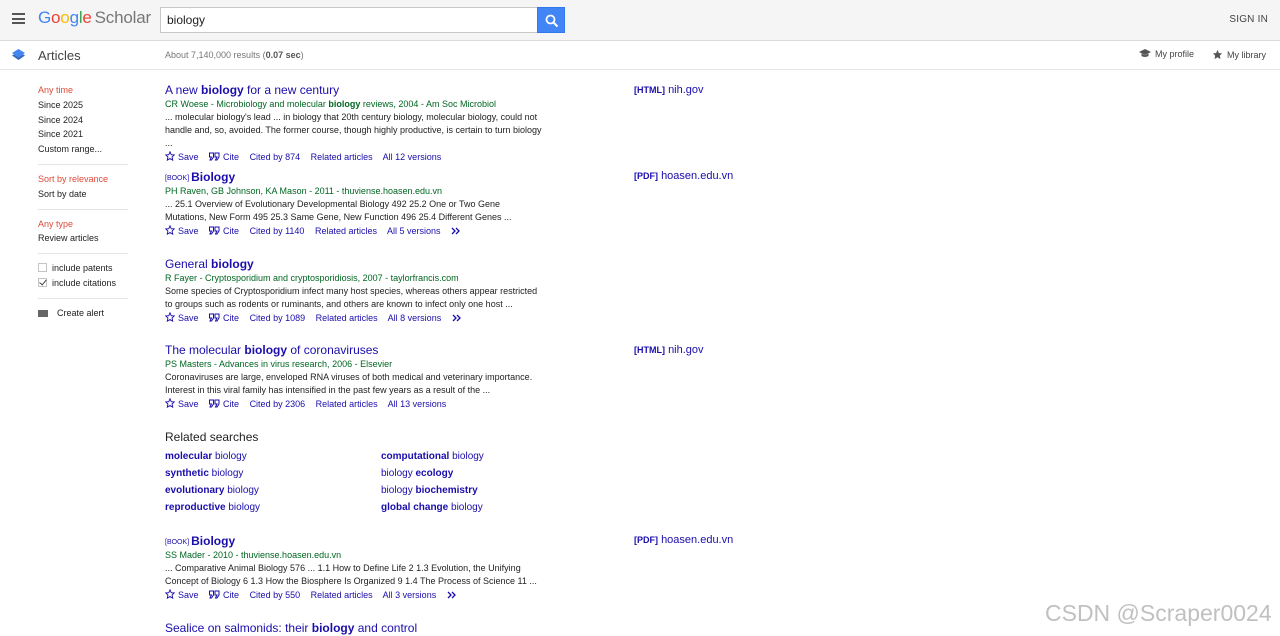 The width and height of the screenshot is (1280, 636). Describe the element at coordinates (42, 282) in the screenshot. I see `include-citations-checkbox` at that location.